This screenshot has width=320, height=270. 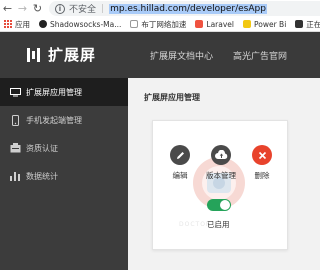 I want to click on sidebar-item-phone-management: 手机发起端管理, so click(x=64, y=120).